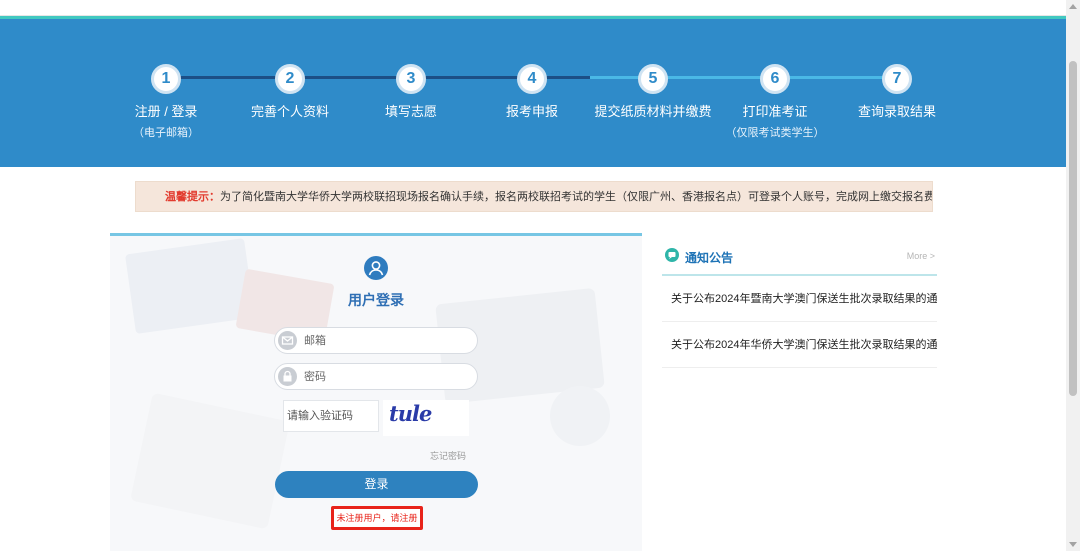 The image size is (1080, 551). What do you see at coordinates (532, 79) in the screenshot?
I see `step-number: 4` at bounding box center [532, 79].